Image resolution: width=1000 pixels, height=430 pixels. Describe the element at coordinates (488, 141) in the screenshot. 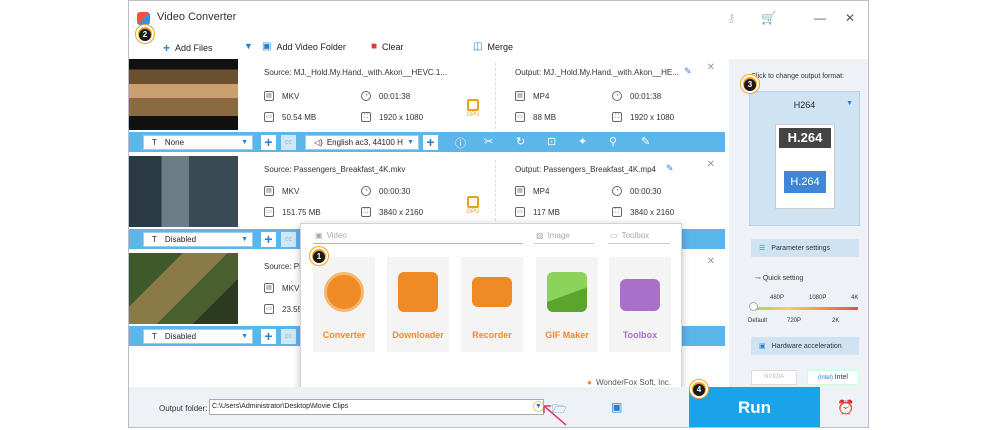

I see `scissors-icon: ✂` at that location.